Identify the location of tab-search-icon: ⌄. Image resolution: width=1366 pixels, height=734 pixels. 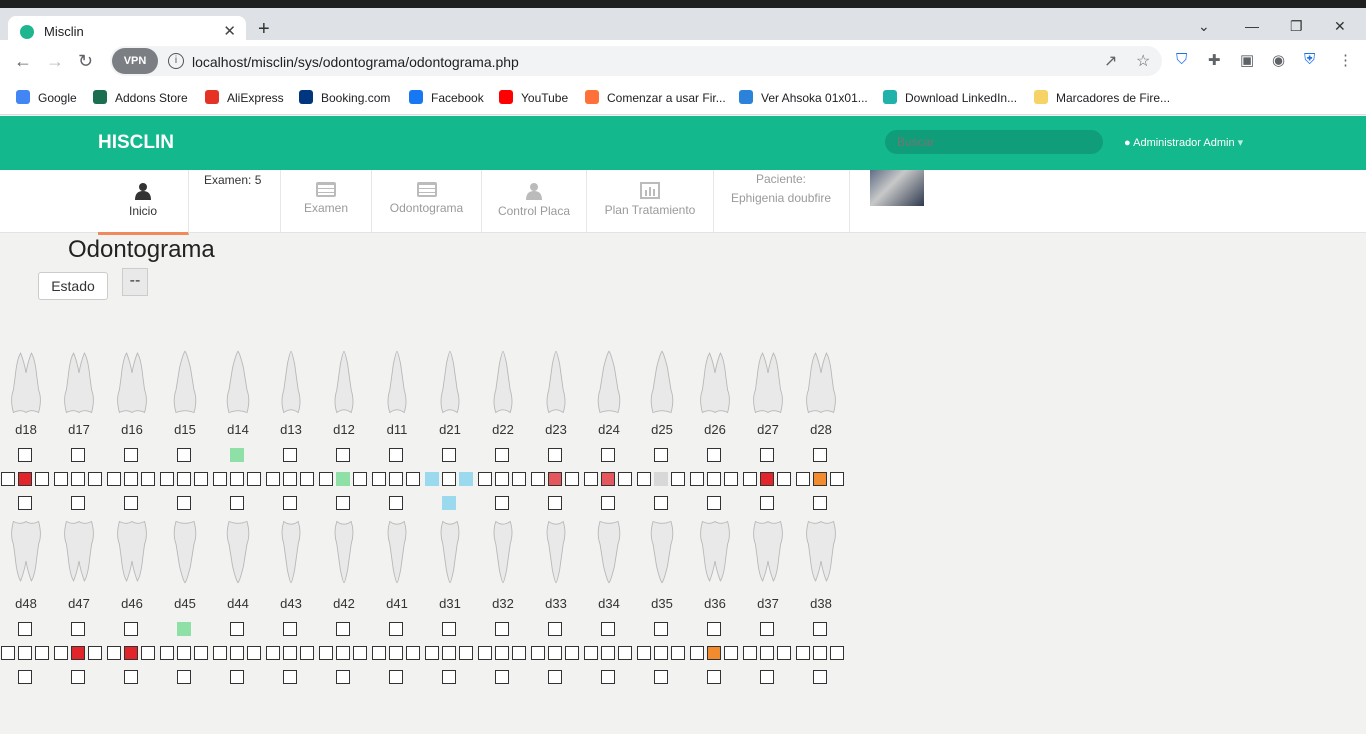
(1204, 26).